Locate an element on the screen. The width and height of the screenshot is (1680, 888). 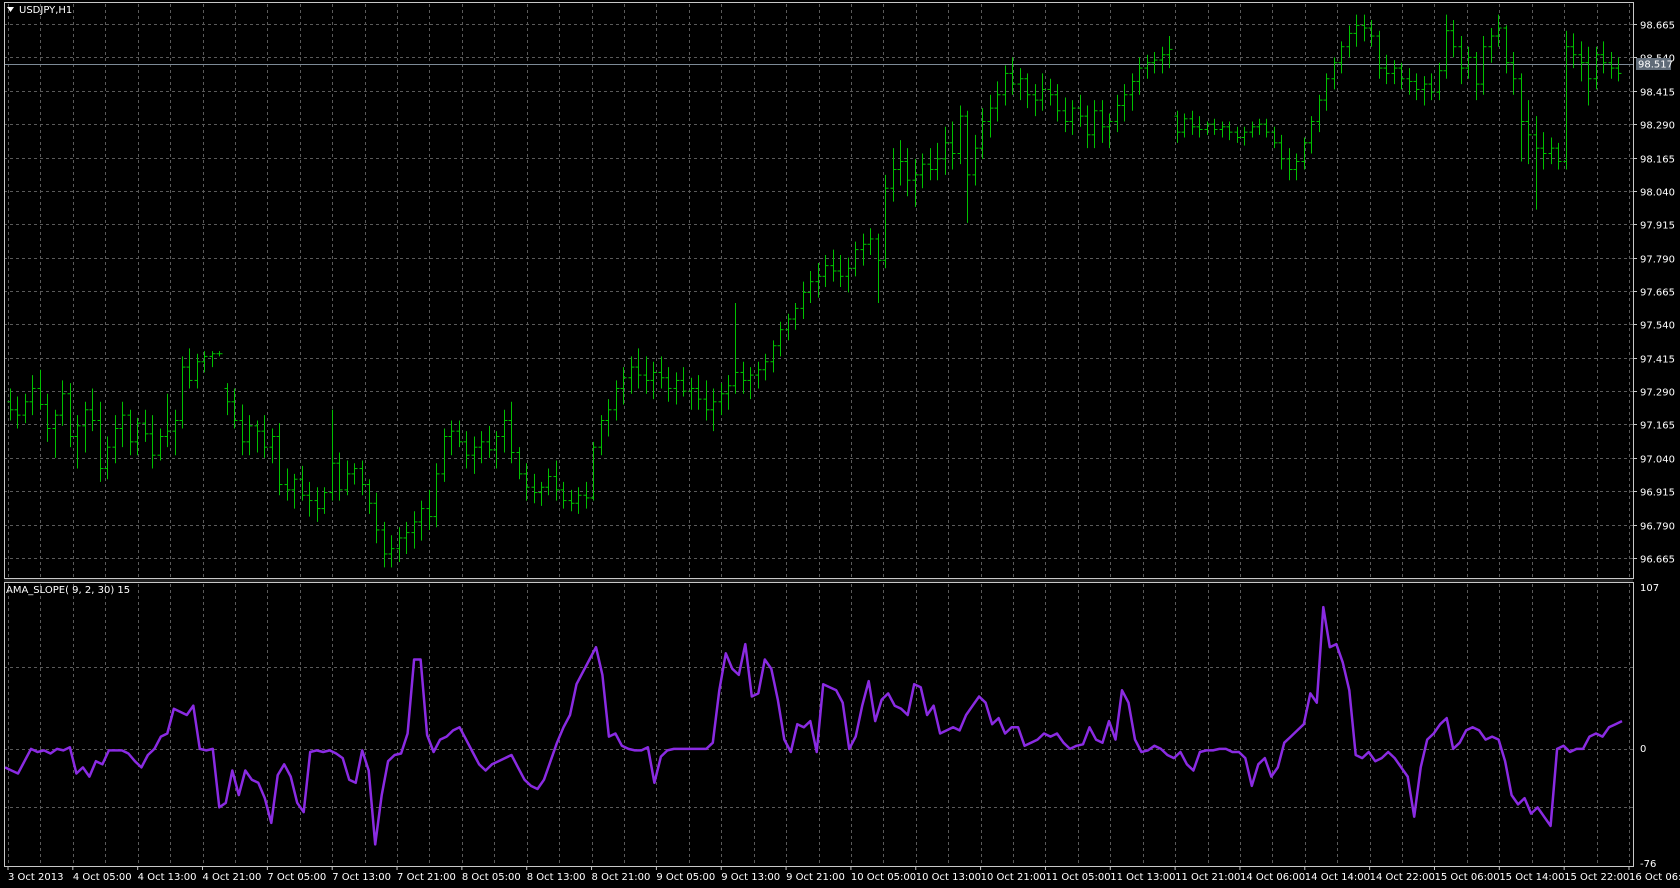
time-tick-label: 10 Oct 05:00 is located at coordinates (883, 877).